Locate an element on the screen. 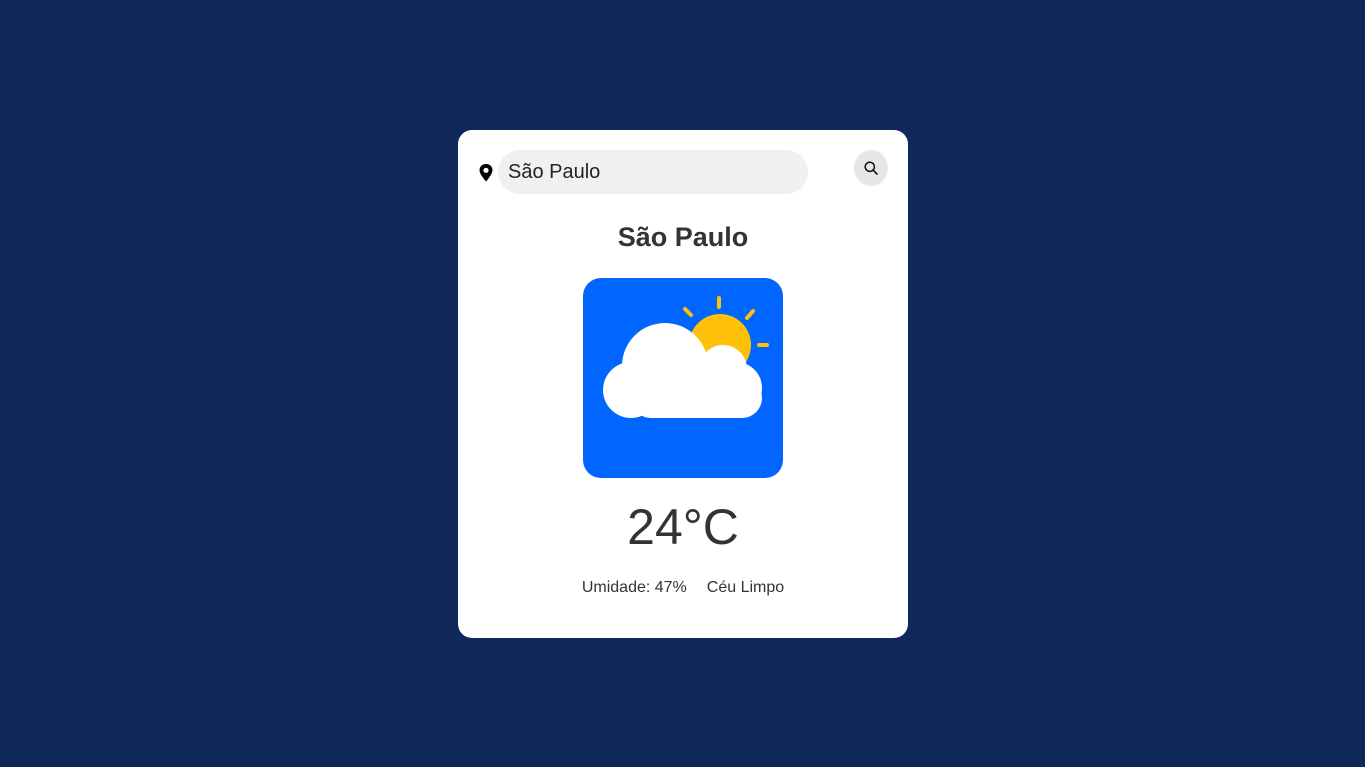 This screenshot has width=1365, height=767. weather-description: Céu Limpo is located at coordinates (745, 587).